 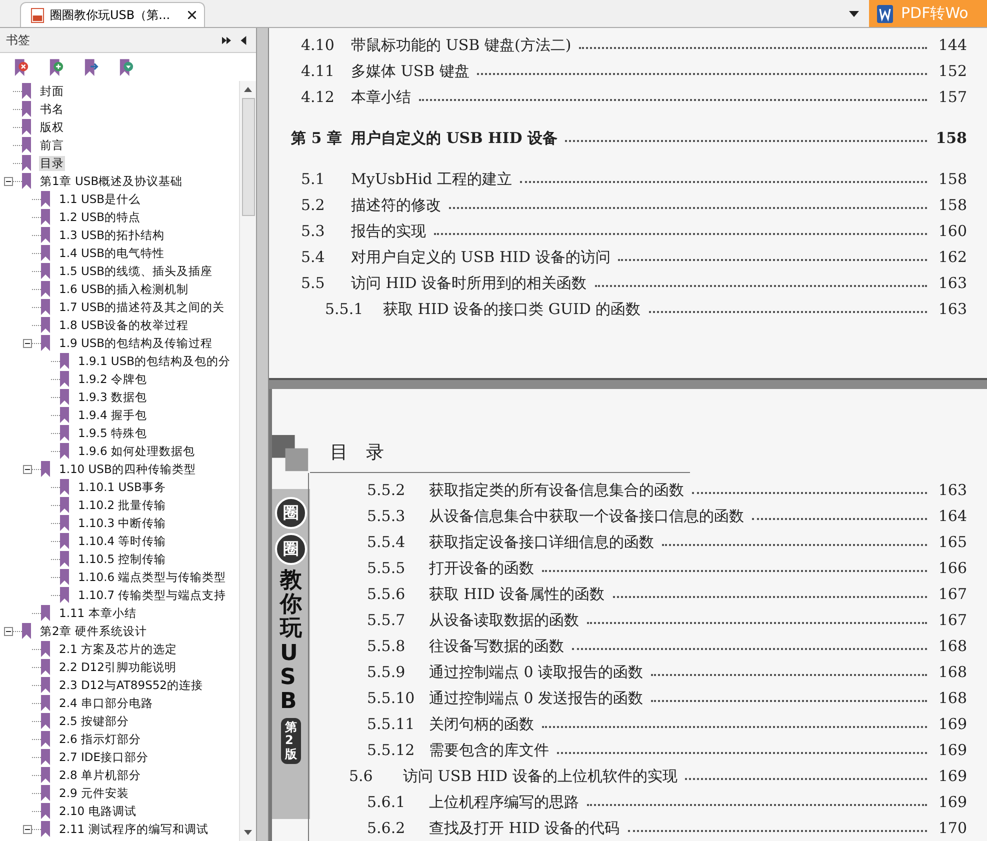 What do you see at coordinates (134, 829) in the screenshot?
I see `bookmark-item: 2.11 测试程序的编写和调试` at bounding box center [134, 829].